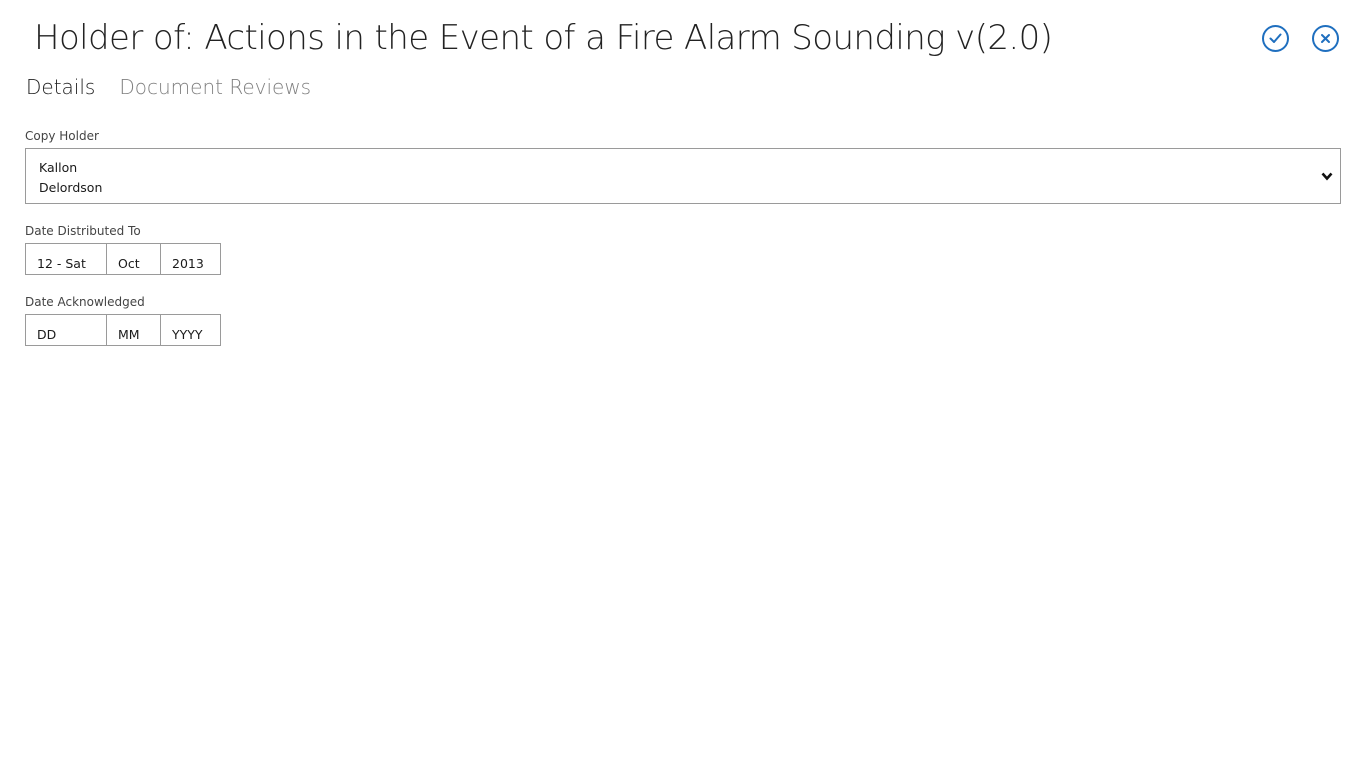 The width and height of the screenshot is (1366, 768). I want to click on date-distributed-picker: 12 - Sat Oct 2013, so click(123, 259).